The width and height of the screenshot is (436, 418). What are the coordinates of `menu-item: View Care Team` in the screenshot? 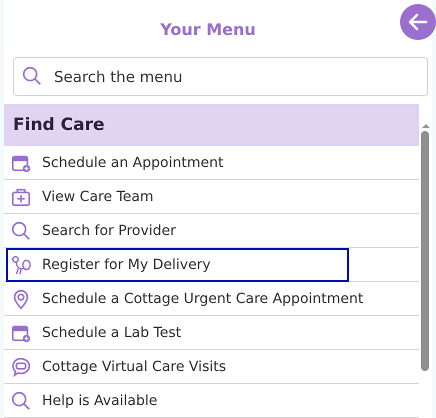 It's located at (177, 197).